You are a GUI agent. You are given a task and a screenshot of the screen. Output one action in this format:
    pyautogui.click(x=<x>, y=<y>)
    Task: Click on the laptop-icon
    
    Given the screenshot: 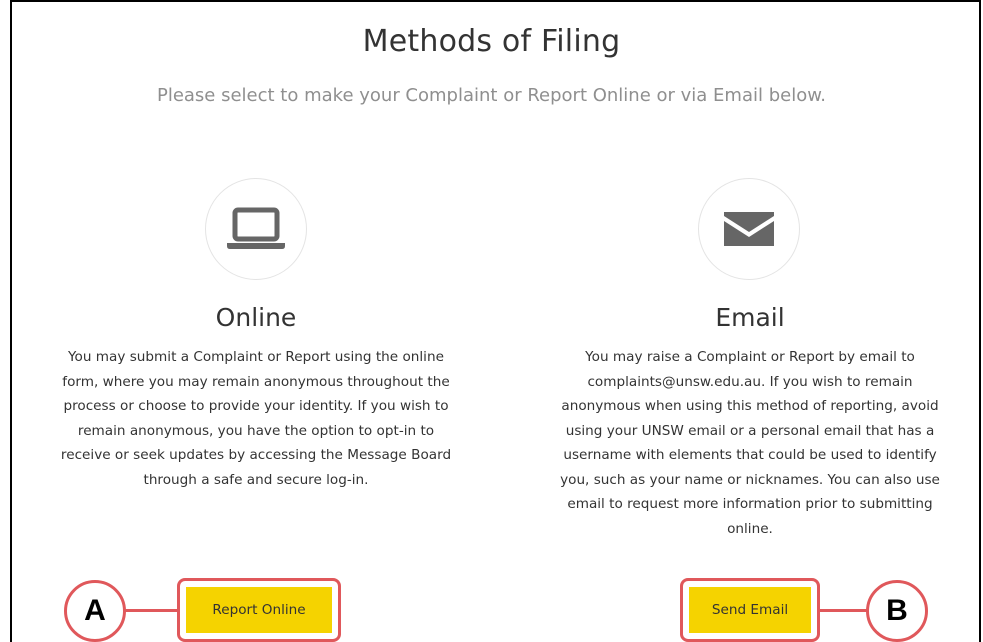 What is the action you would take?
    pyautogui.click(x=256, y=228)
    